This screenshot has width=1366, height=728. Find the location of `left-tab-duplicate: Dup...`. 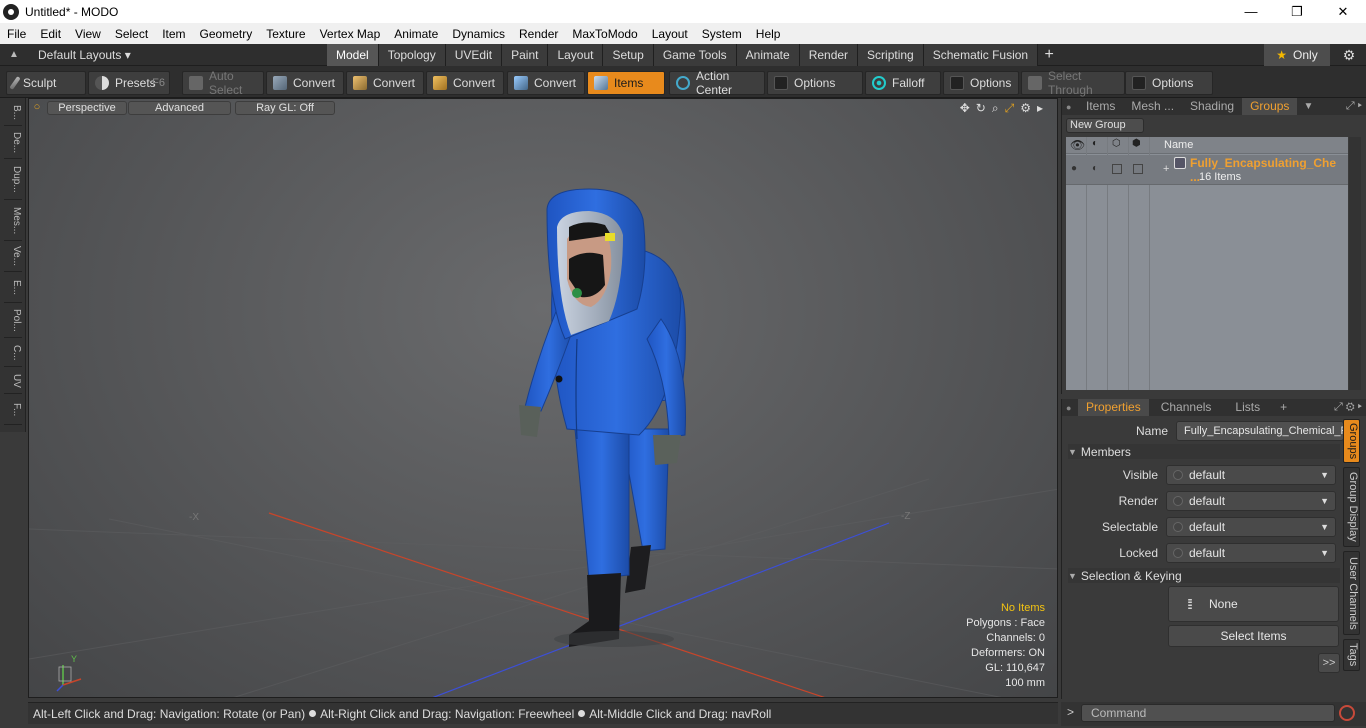

left-tab-duplicate: Dup... is located at coordinates (13, 180).